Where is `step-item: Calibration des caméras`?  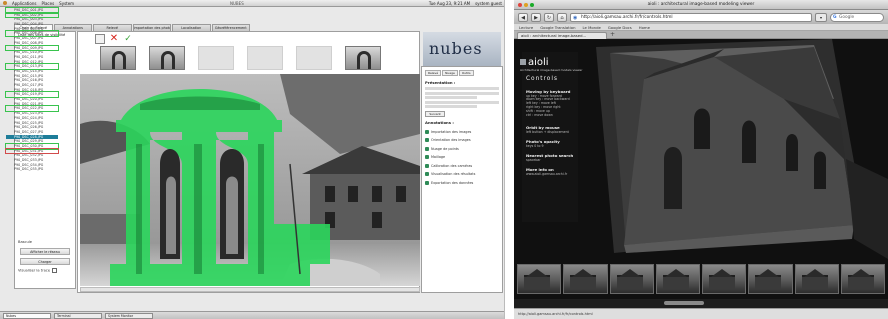
step-item: Calibration des caméras is located at coordinates (462, 165).